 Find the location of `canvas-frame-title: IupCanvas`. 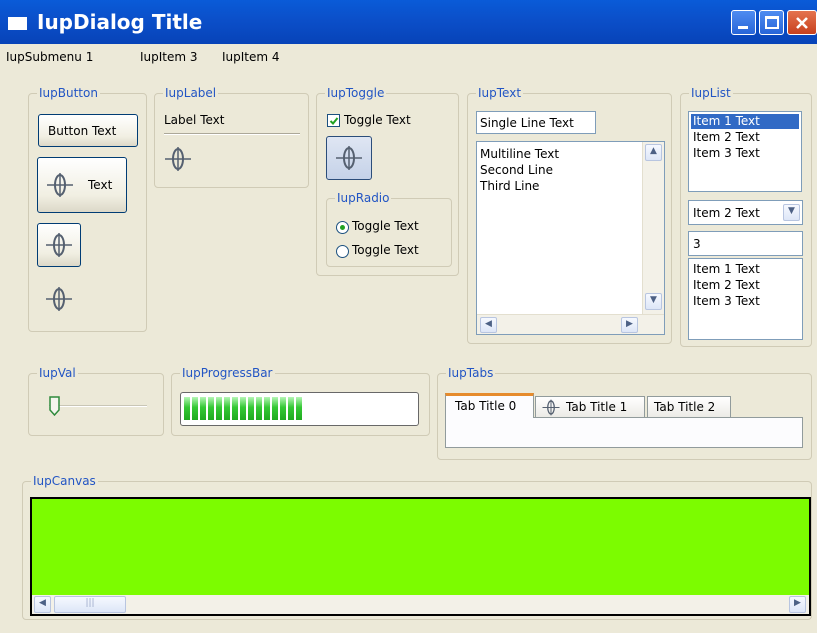

canvas-frame-title: IupCanvas is located at coordinates (64, 481).